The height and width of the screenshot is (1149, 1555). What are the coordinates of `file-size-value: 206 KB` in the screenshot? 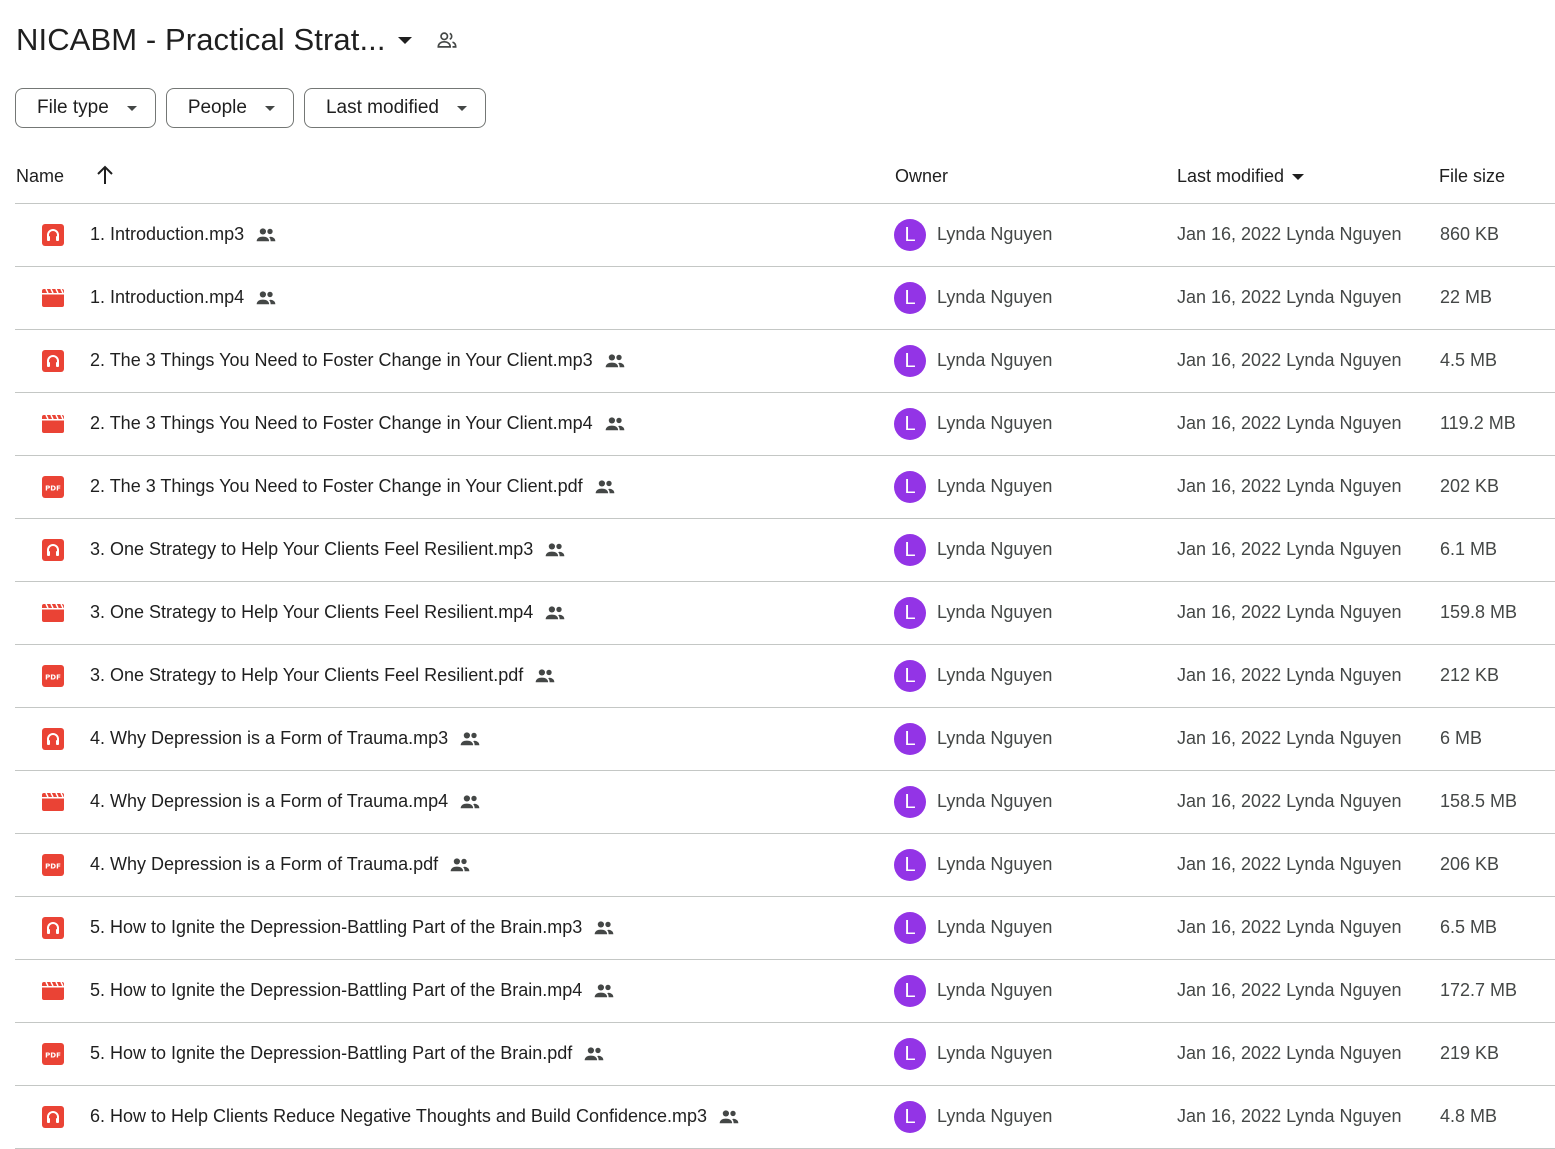 It's located at (1470, 864).